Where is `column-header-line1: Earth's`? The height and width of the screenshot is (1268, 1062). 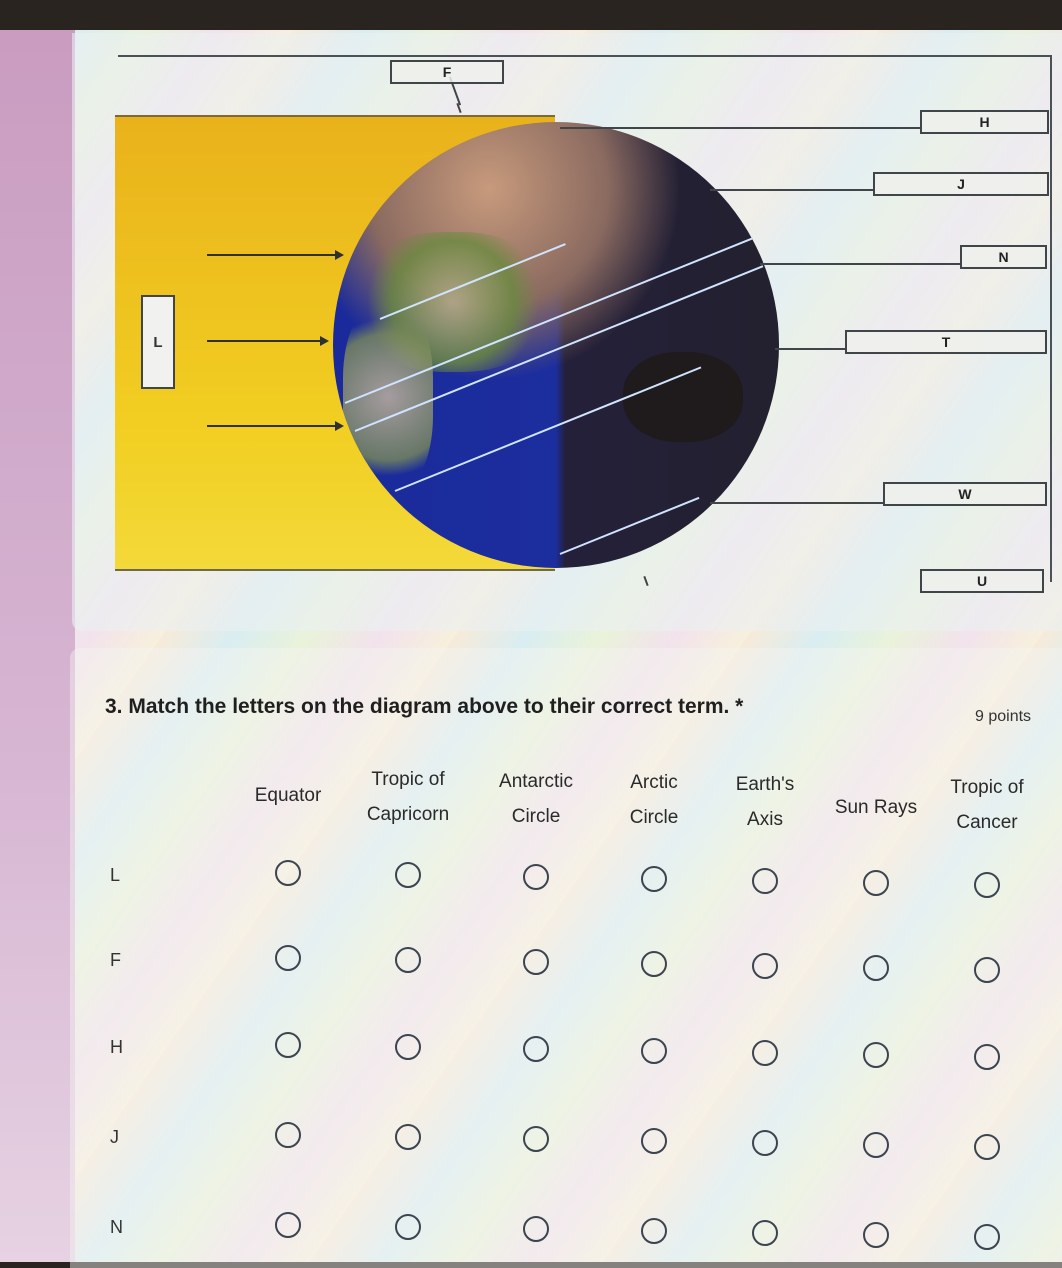
column-header-line1: Earth's is located at coordinates (765, 784).